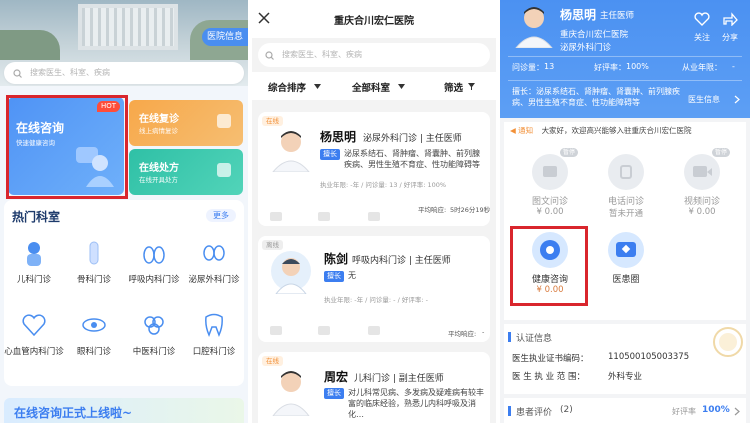 This screenshot has height=423, width=750. I want to click on years-value: -, so click(733, 66).